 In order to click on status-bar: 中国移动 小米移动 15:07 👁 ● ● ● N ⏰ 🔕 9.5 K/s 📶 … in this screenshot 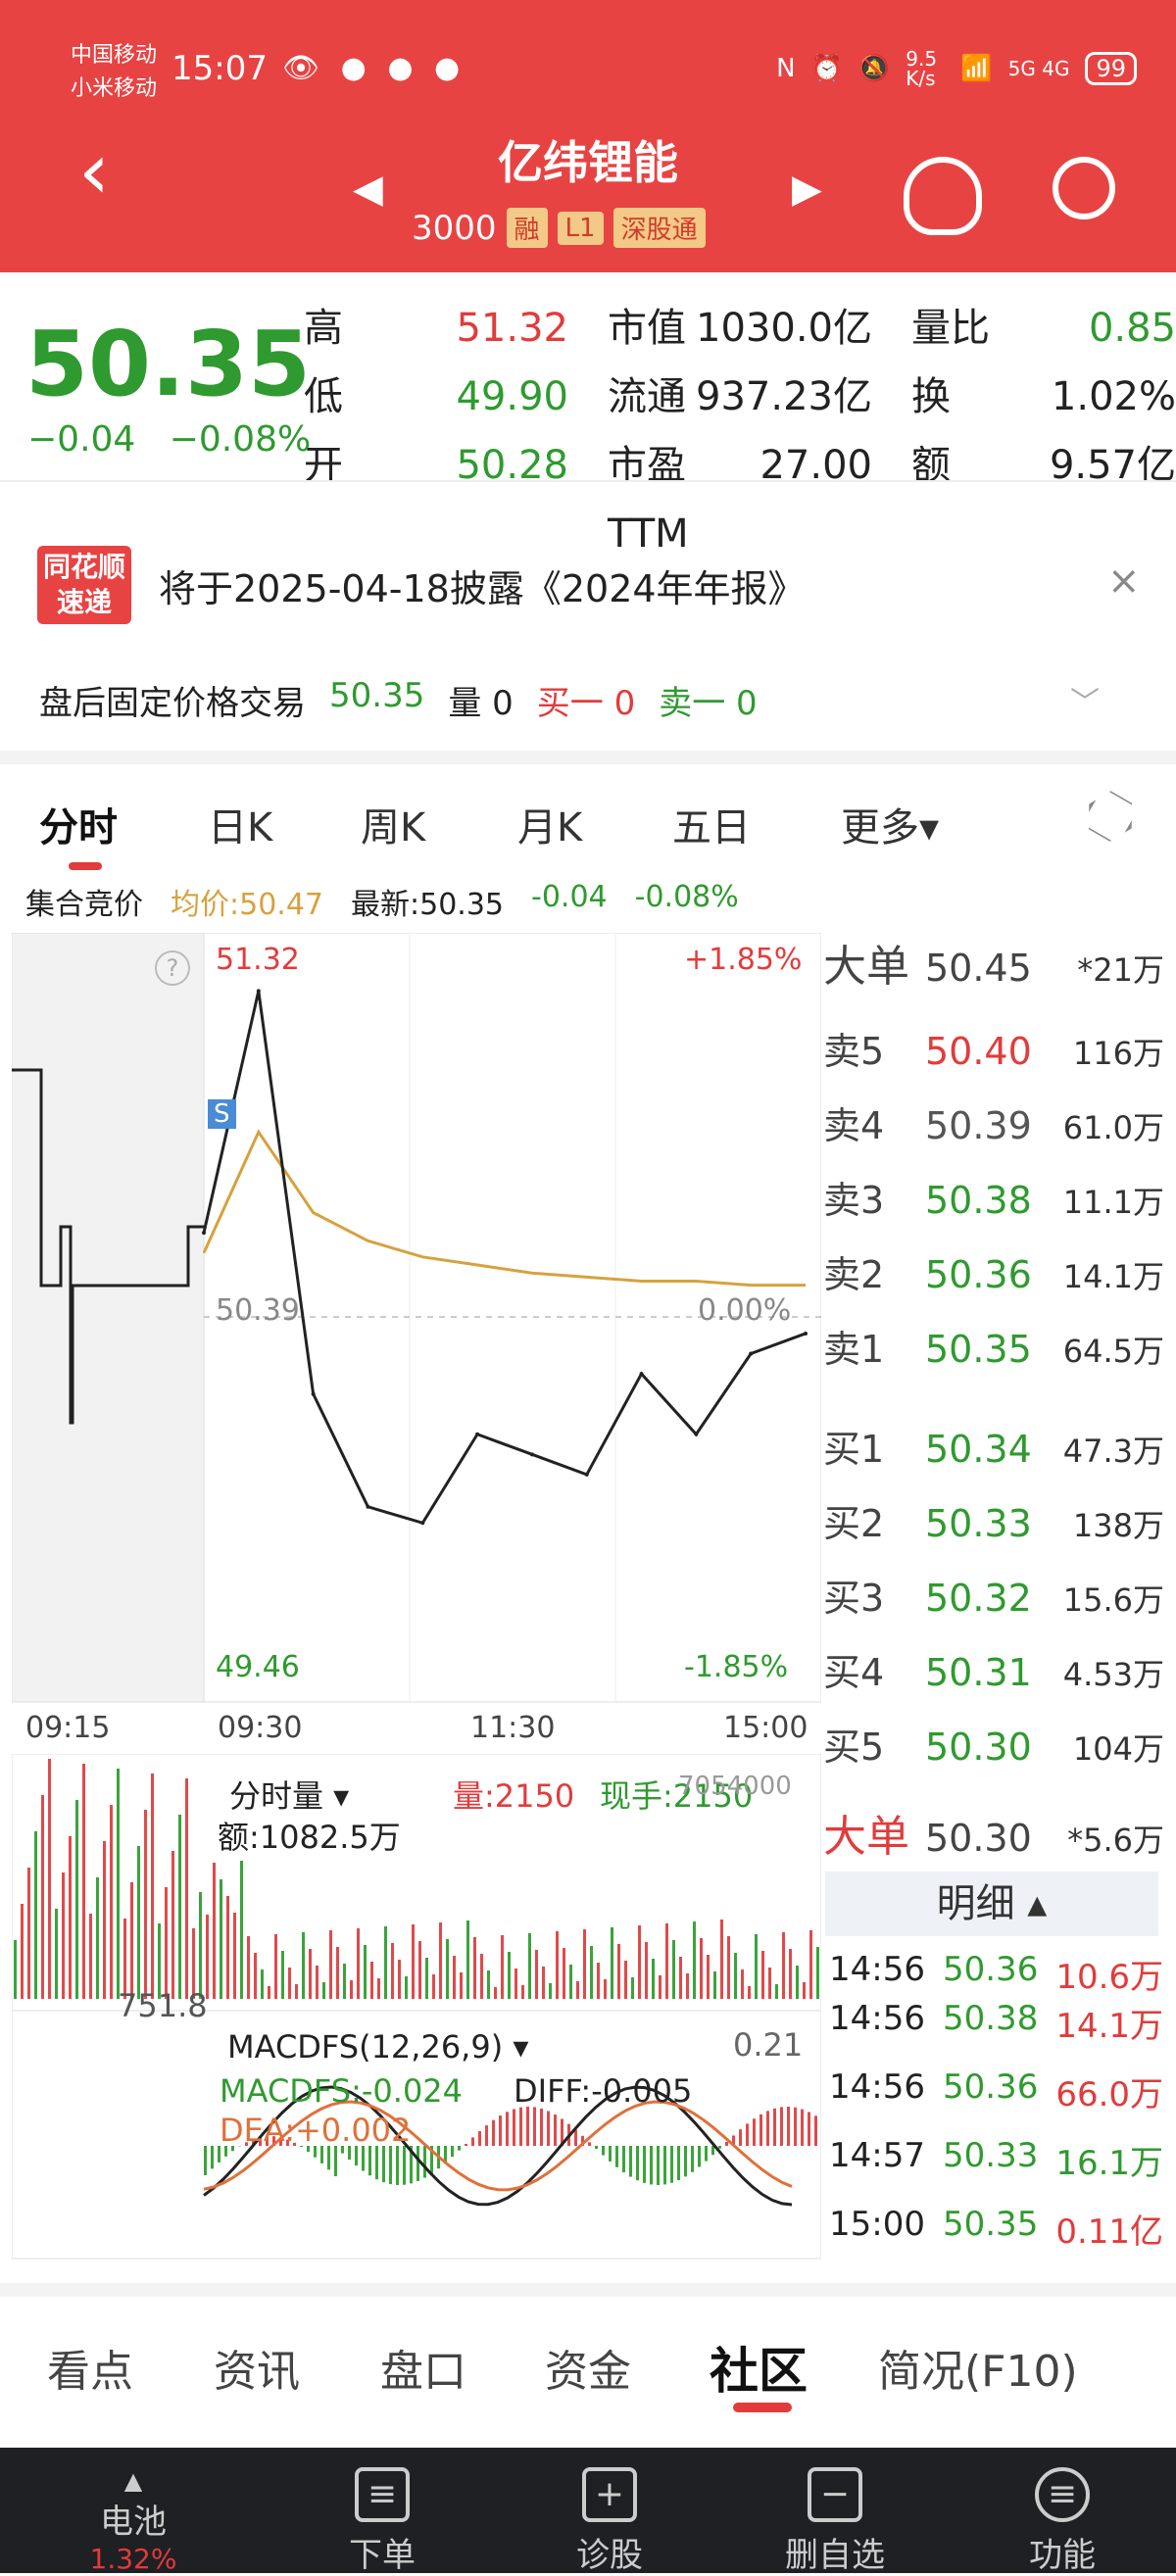, I will do `click(588, 73)`.